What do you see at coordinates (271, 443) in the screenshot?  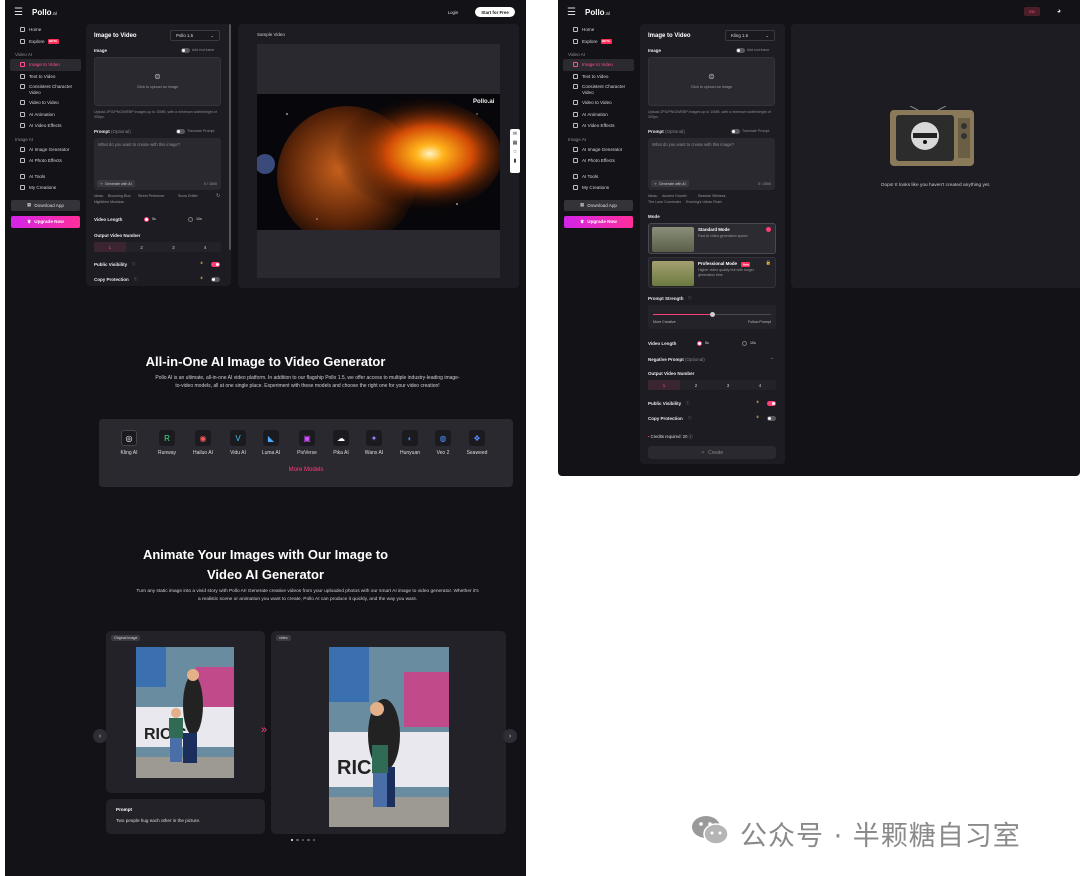 I see `model-luma: ◣ Luma AI` at bounding box center [271, 443].